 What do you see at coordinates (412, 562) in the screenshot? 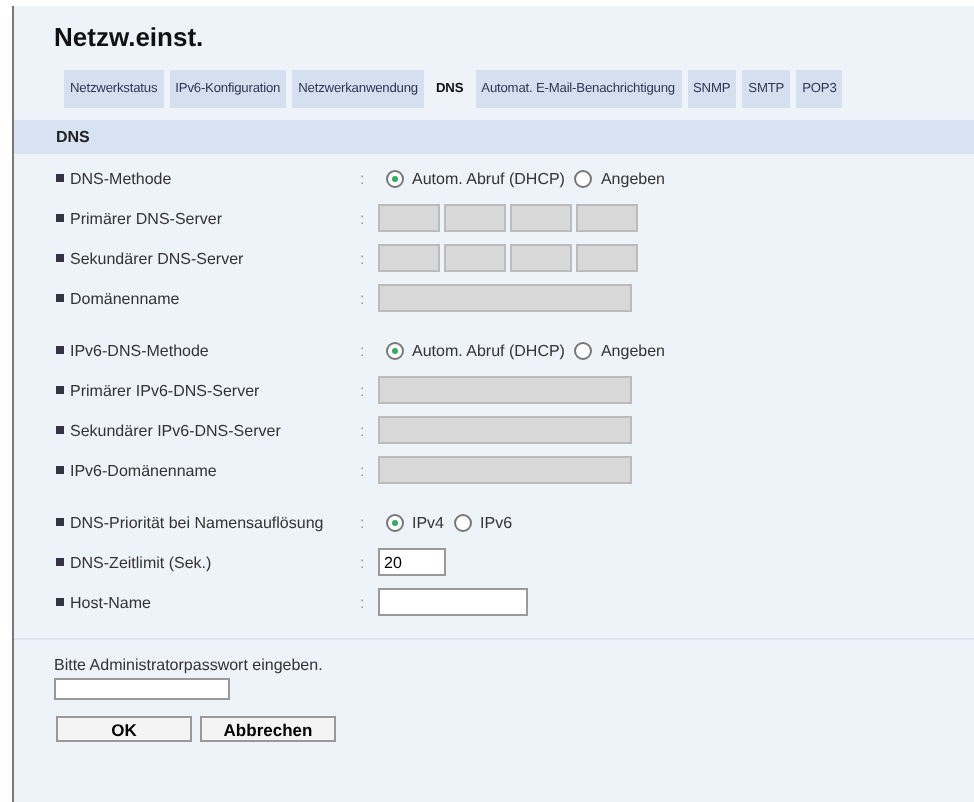
I see `input-field: 20` at bounding box center [412, 562].